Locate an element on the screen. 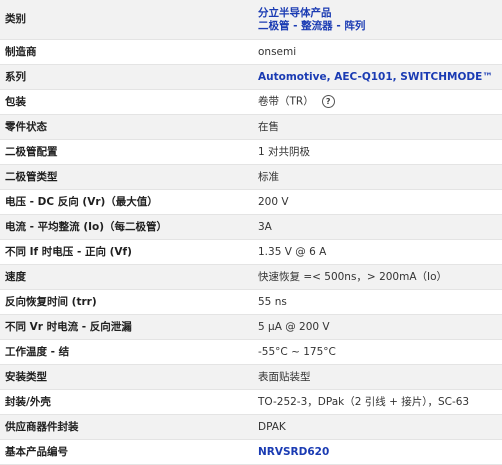  row-value-diode-config: 1 对共阴极 is located at coordinates (377, 152).